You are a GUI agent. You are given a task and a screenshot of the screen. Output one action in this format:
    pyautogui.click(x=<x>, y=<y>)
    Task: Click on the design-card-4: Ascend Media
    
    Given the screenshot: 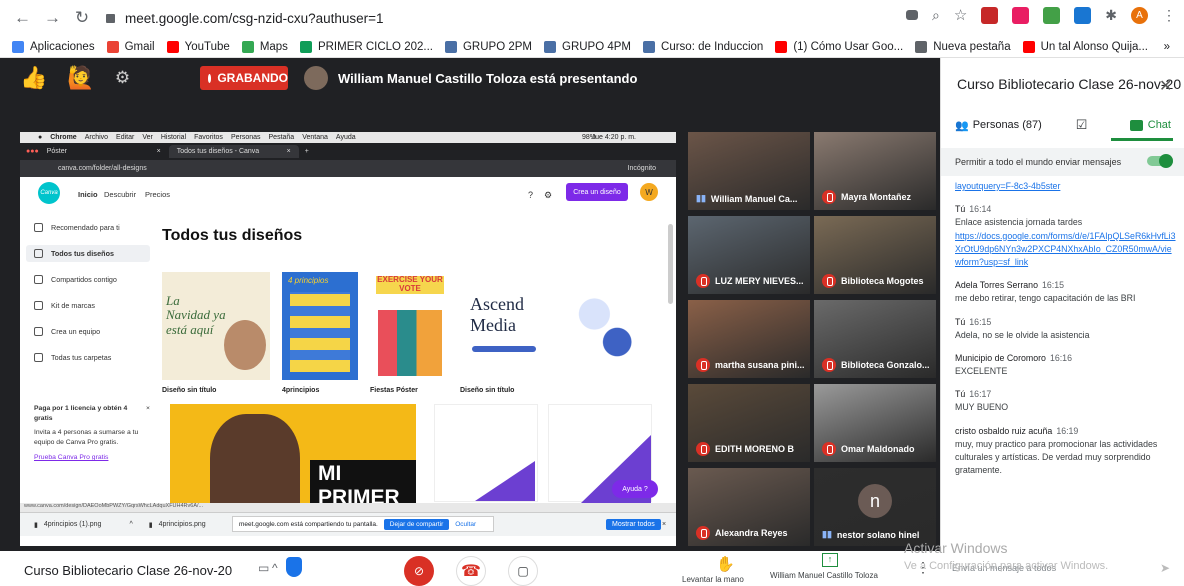 What is the action you would take?
    pyautogui.click(x=554, y=326)
    